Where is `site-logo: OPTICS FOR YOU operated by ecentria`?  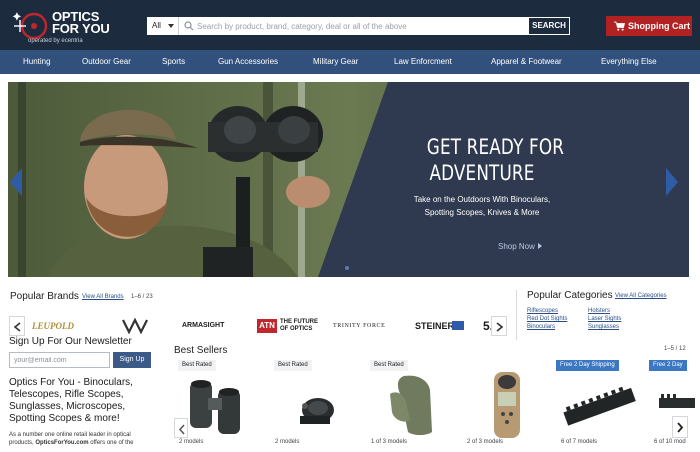 site-logo: OPTICS FOR YOU operated by ecentria is located at coordinates (72, 26).